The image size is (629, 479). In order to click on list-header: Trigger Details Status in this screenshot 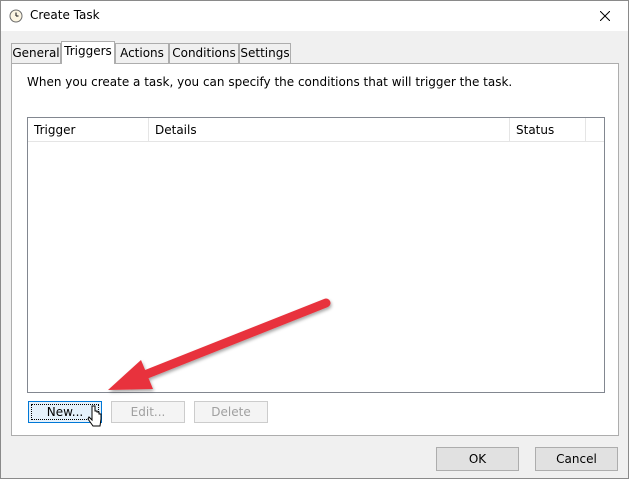, I will do `click(316, 130)`.